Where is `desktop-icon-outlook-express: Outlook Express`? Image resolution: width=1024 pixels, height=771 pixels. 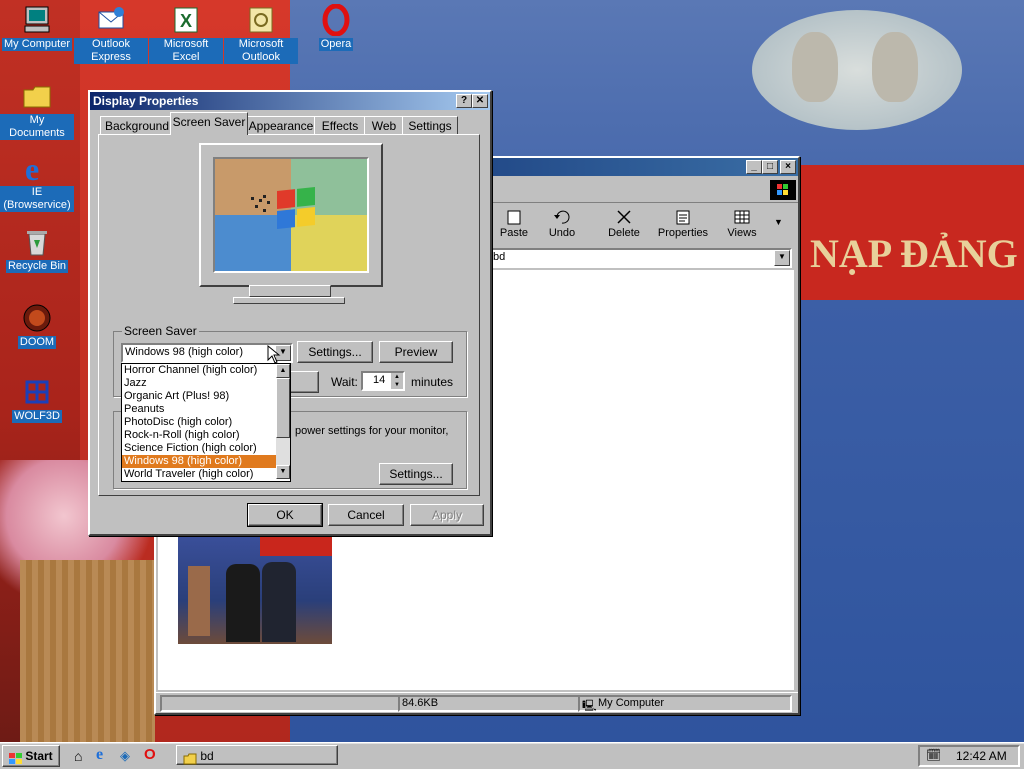 desktop-icon-outlook-express: Outlook Express is located at coordinates (111, 34).